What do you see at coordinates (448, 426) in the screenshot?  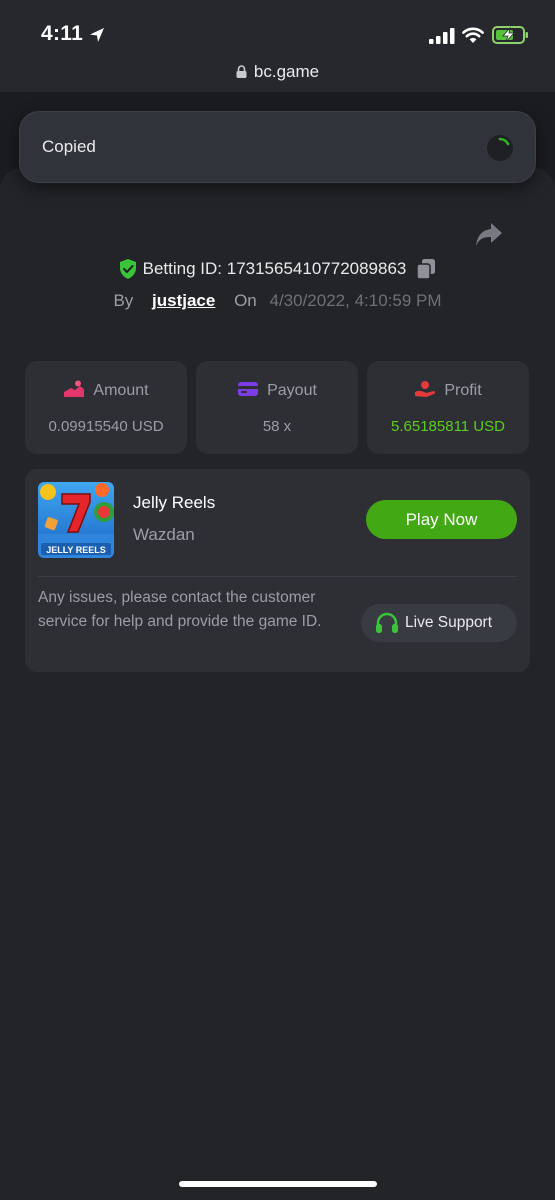 I see `profit-value: 5.65185811 USD` at bounding box center [448, 426].